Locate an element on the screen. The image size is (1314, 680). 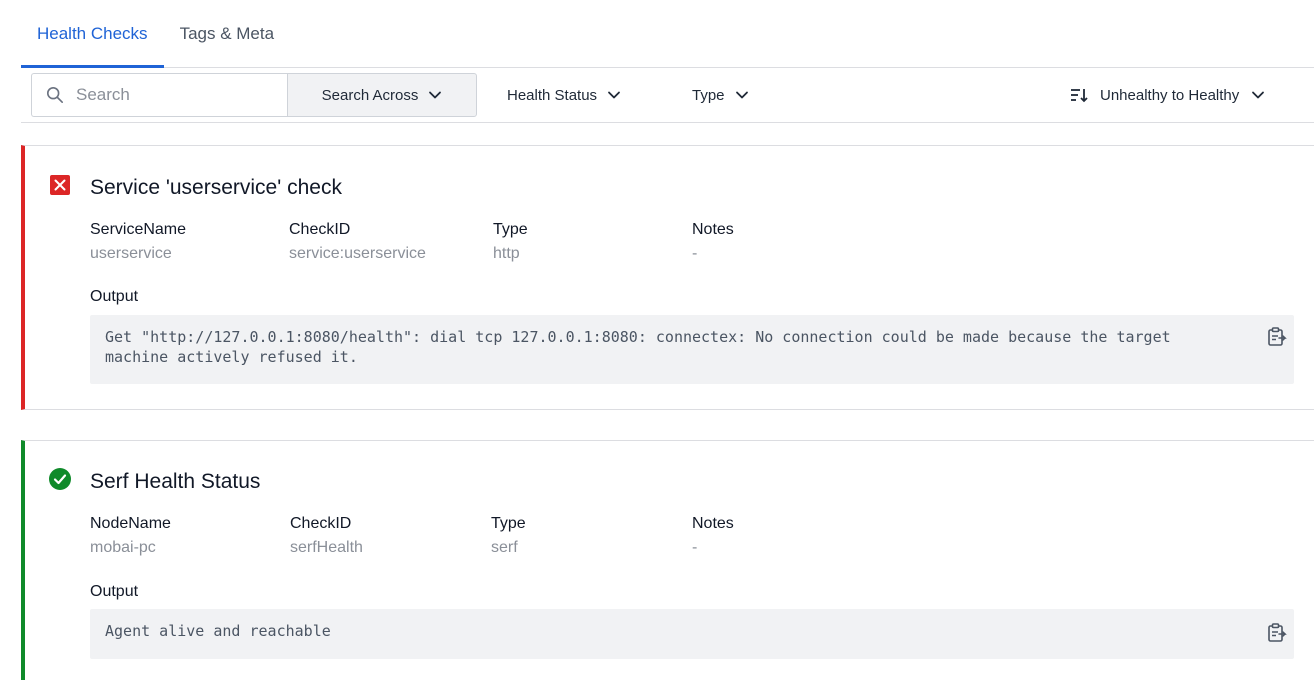
field-check-id: CheckID serfHealth is located at coordinates (326, 536).